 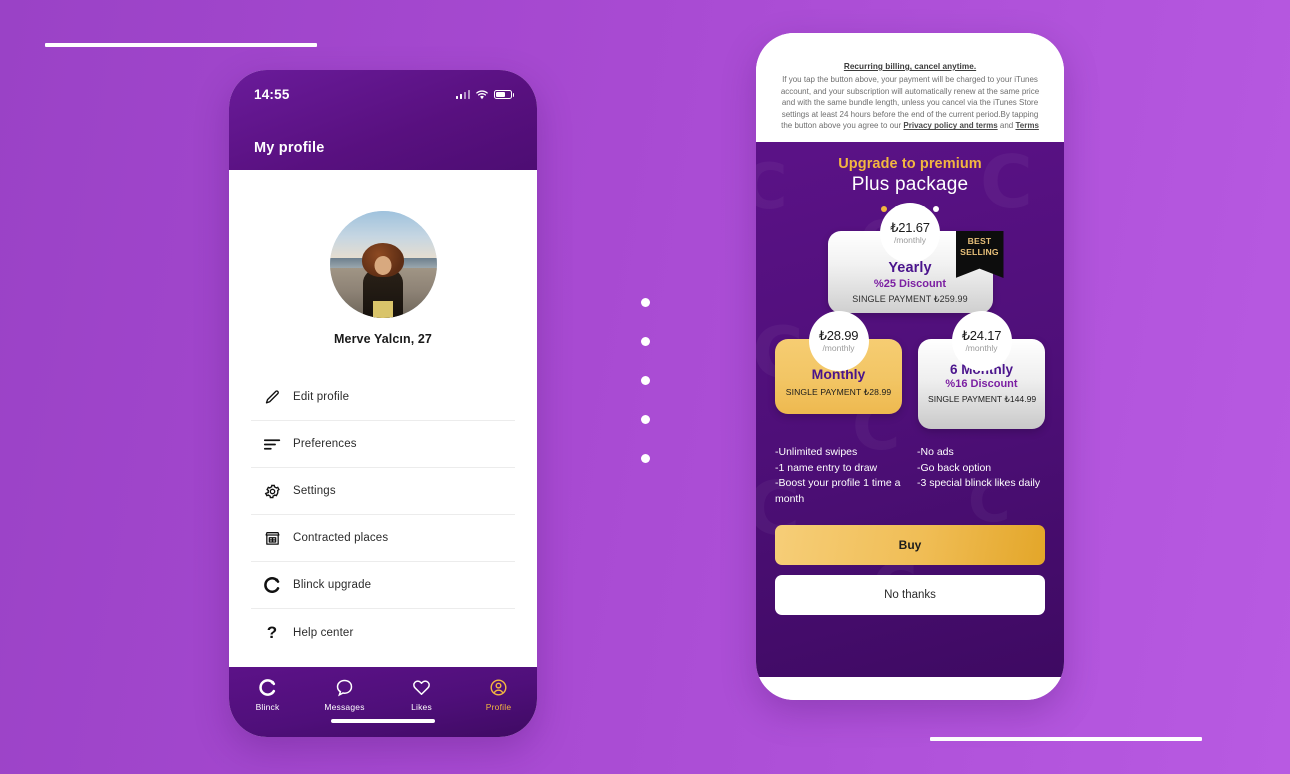 What do you see at coordinates (504, 94) in the screenshot?
I see `battery-icon` at bounding box center [504, 94].